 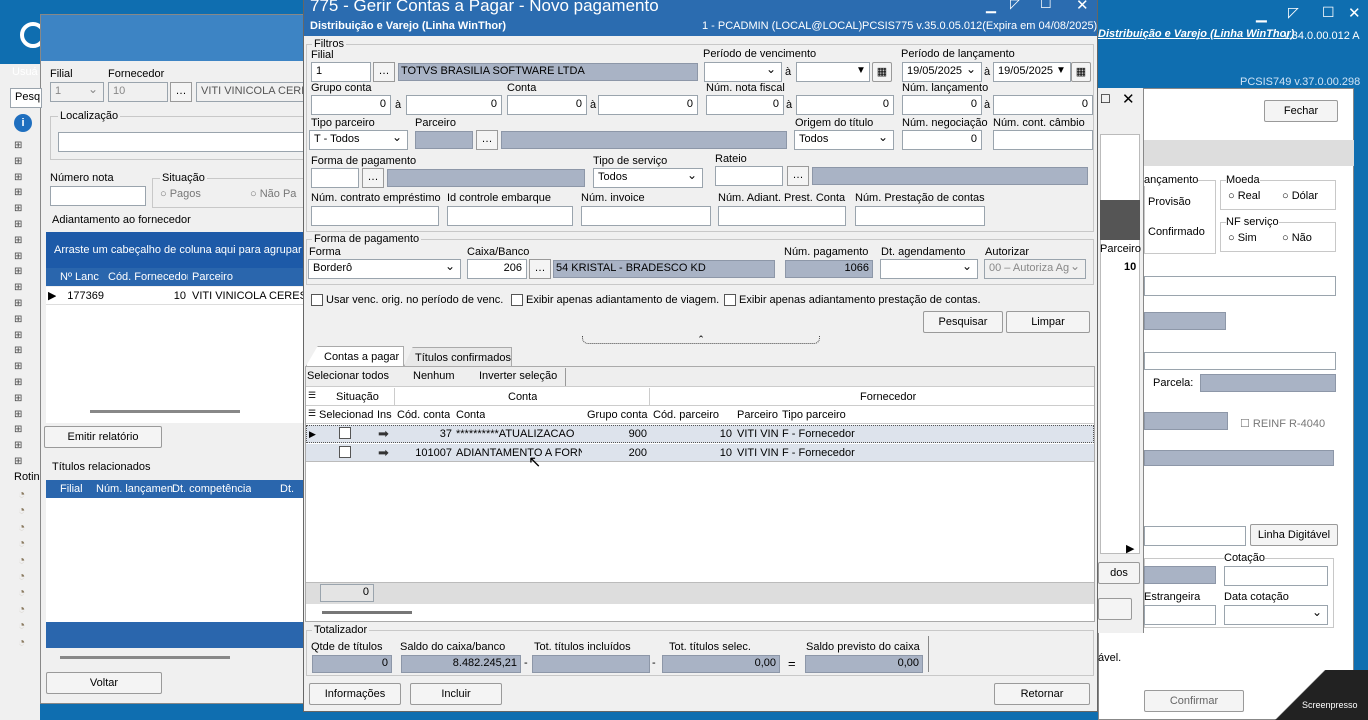 I want to click on bg-col-dtcomp: Dt. competência, so click(x=211, y=489).